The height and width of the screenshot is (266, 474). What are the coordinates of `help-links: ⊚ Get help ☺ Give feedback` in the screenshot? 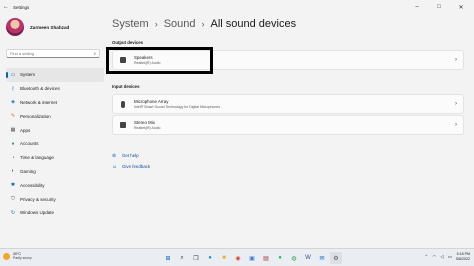 It's located at (131, 161).